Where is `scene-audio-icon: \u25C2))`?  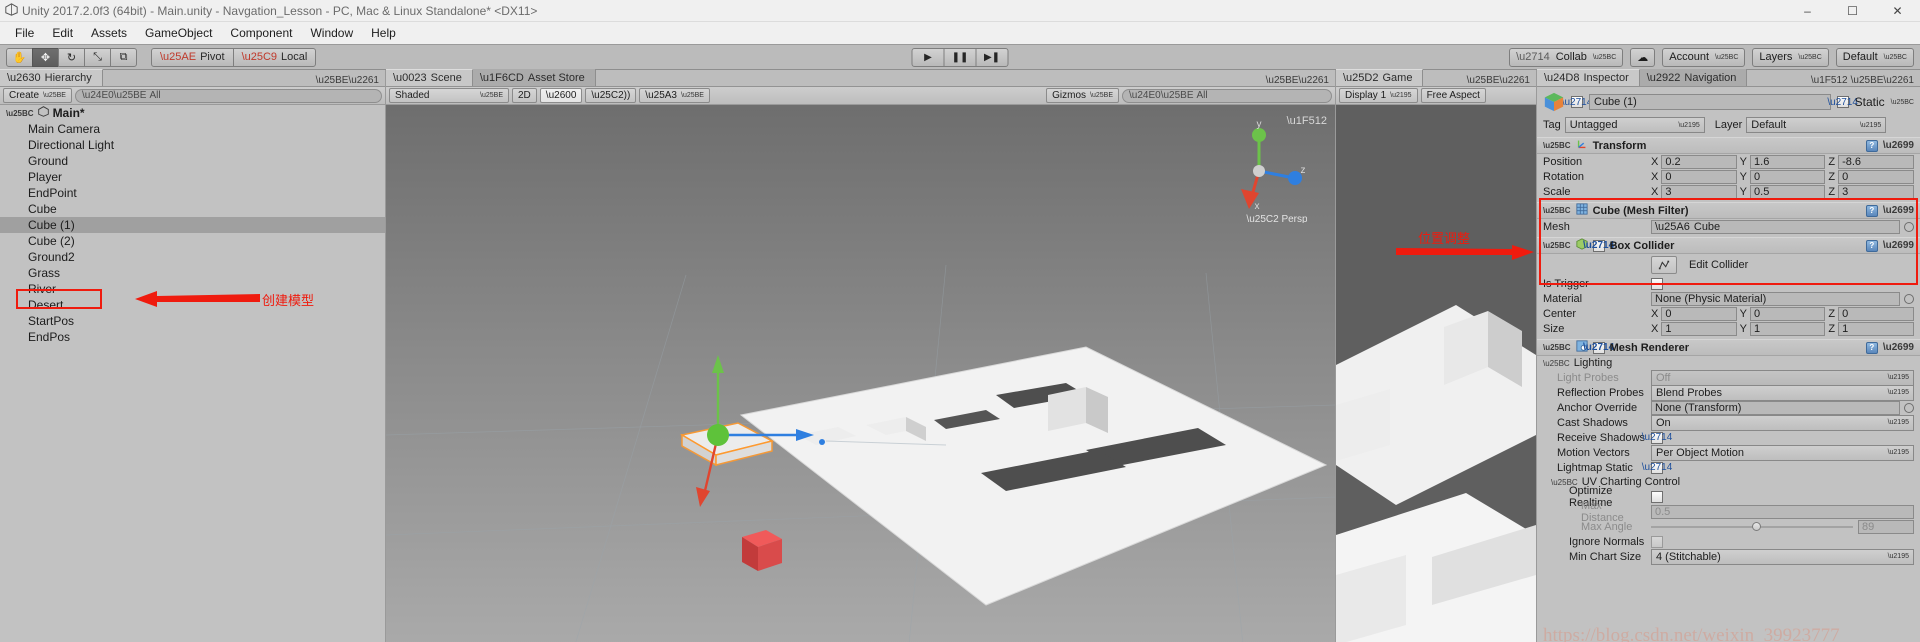 scene-audio-icon: \u25C2)) is located at coordinates (611, 95).